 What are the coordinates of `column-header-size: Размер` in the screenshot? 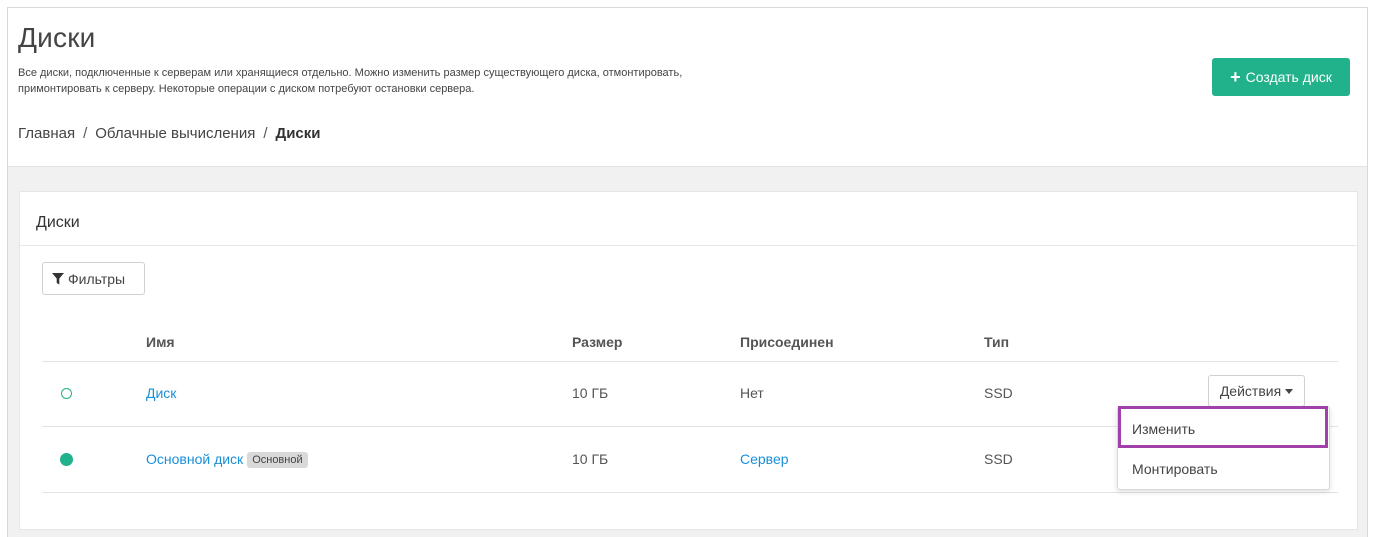 It's located at (597, 342).